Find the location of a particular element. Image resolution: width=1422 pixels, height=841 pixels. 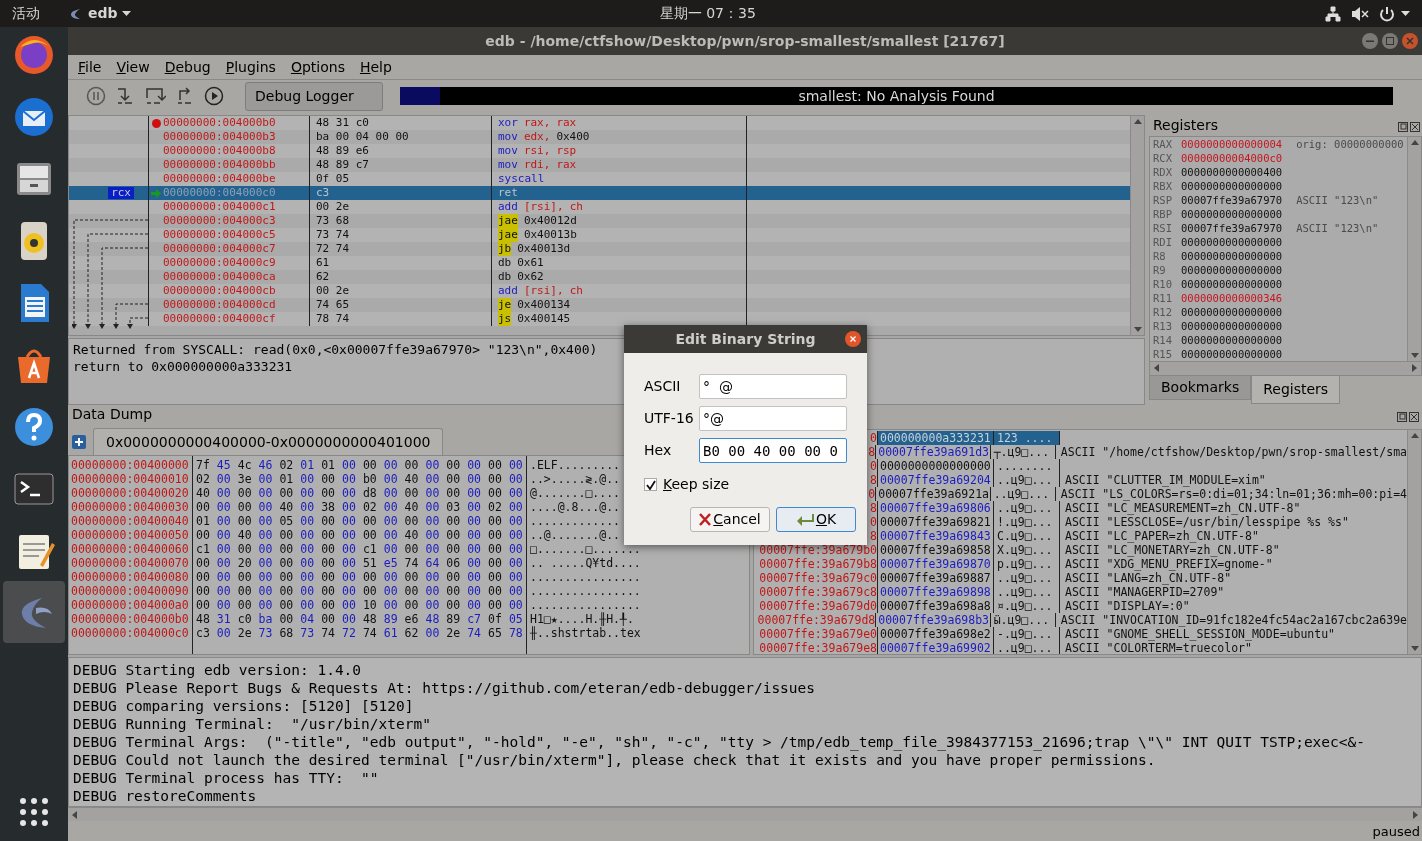

step-into-icon is located at coordinates (125, 96).